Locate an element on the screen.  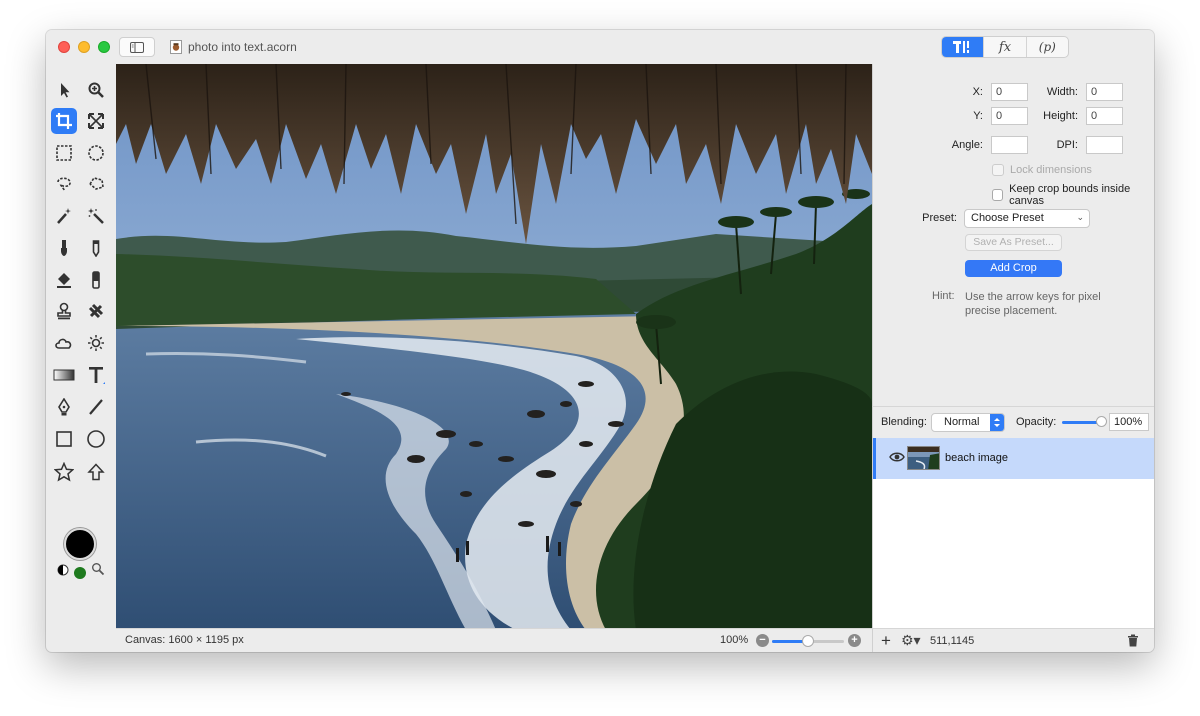
eye-icon is located at coordinates (897, 457).